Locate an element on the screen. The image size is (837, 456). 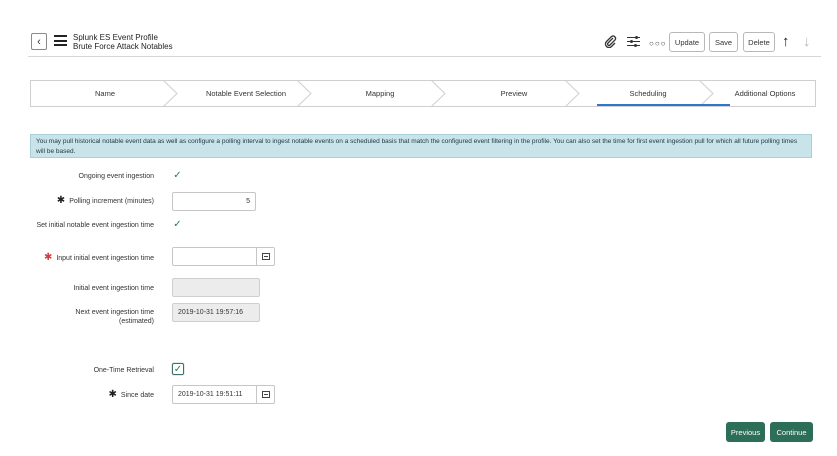
wizard-step-additional-options: Additional Options is located at coordinates (765, 93).